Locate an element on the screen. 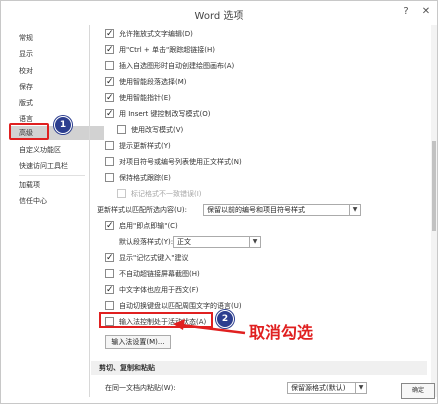  arrow-shaft is located at coordinates (213, 329).